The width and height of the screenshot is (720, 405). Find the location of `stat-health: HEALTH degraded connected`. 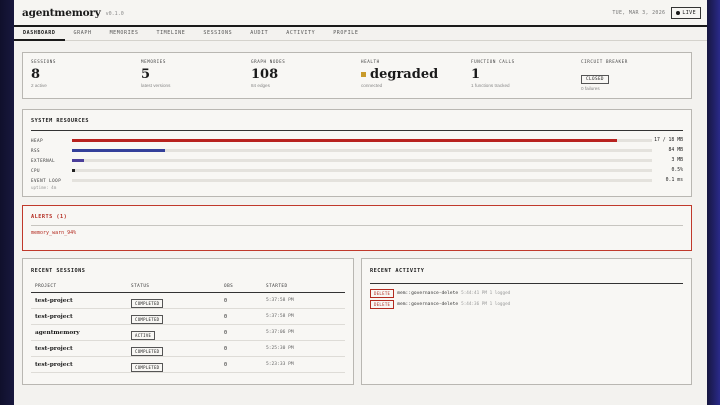

stat-health: HEALTH degraded connected is located at coordinates (416, 78).